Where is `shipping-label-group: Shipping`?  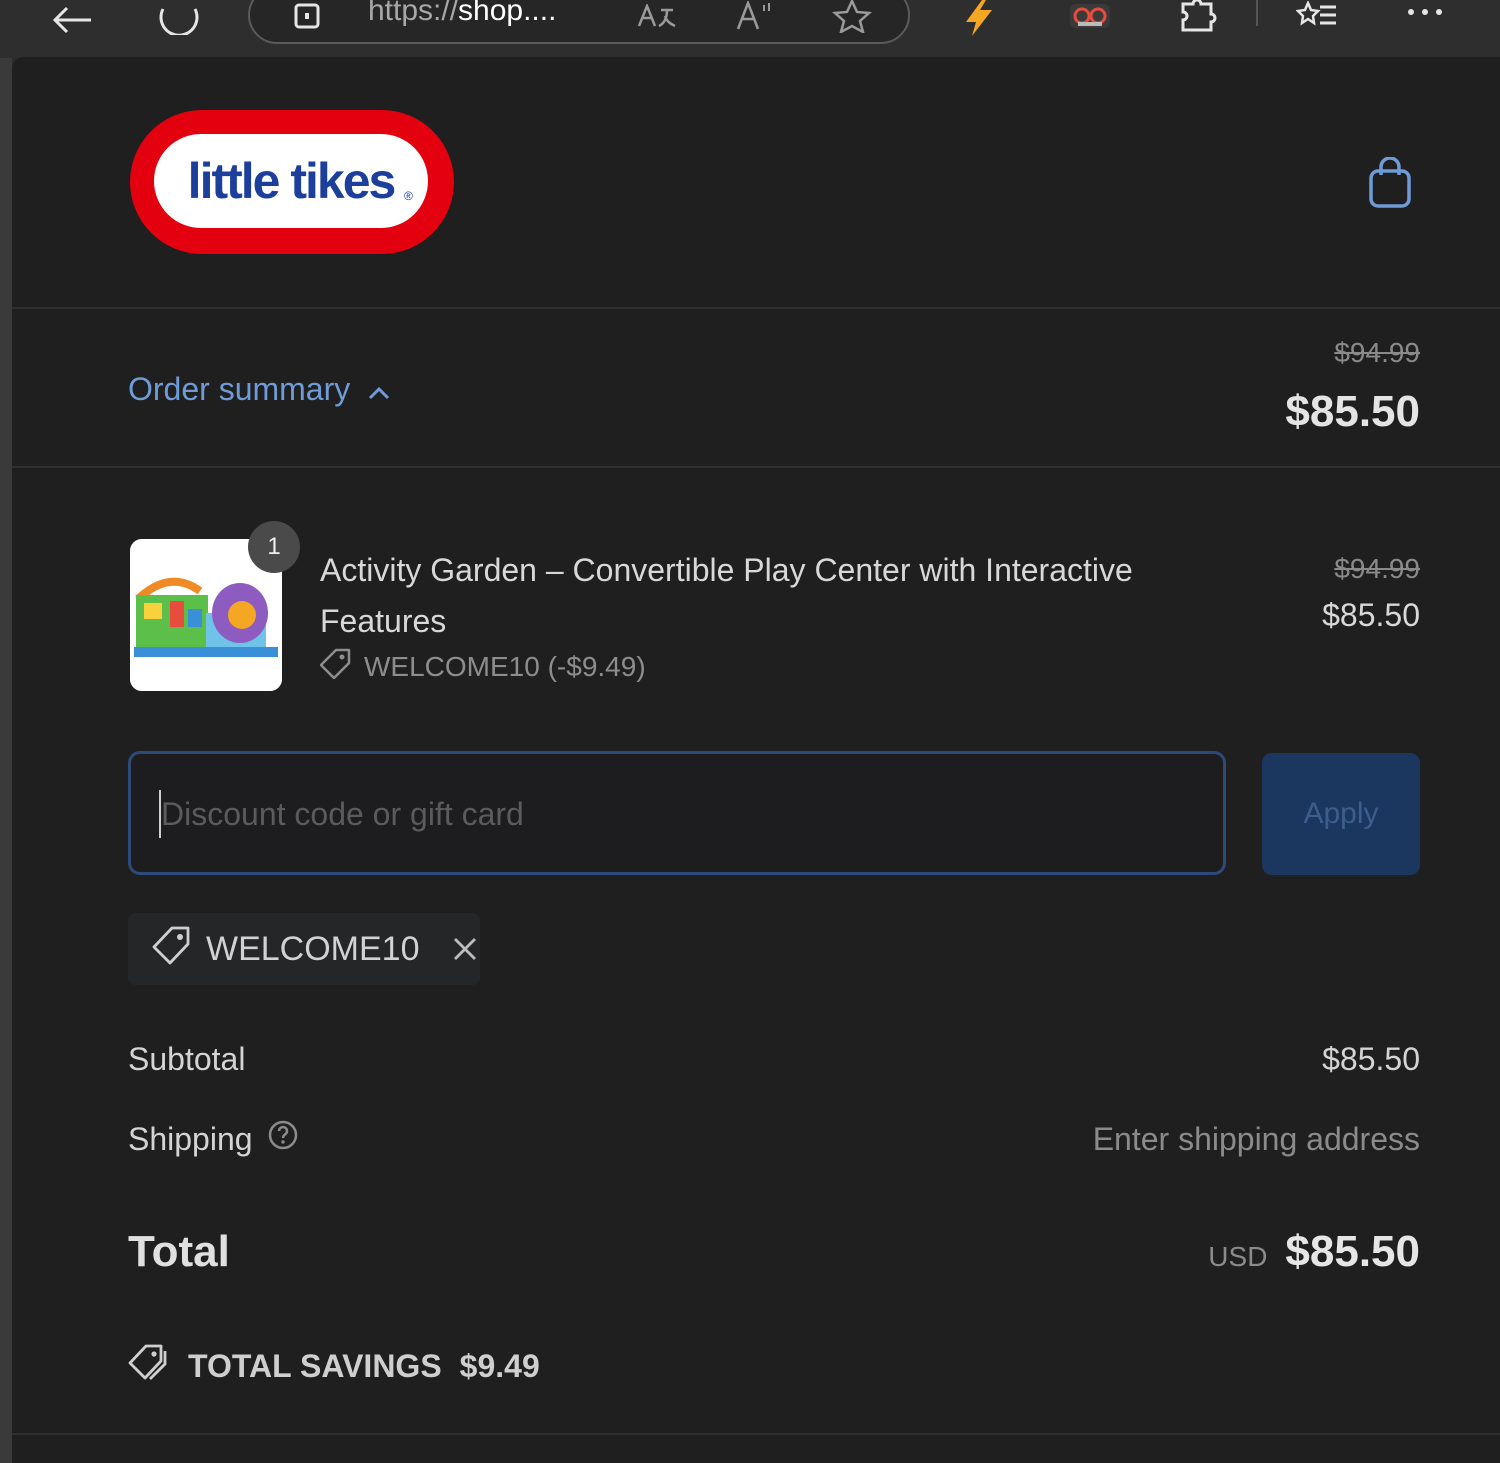
shipping-label-group: Shipping is located at coordinates (213, 1139).